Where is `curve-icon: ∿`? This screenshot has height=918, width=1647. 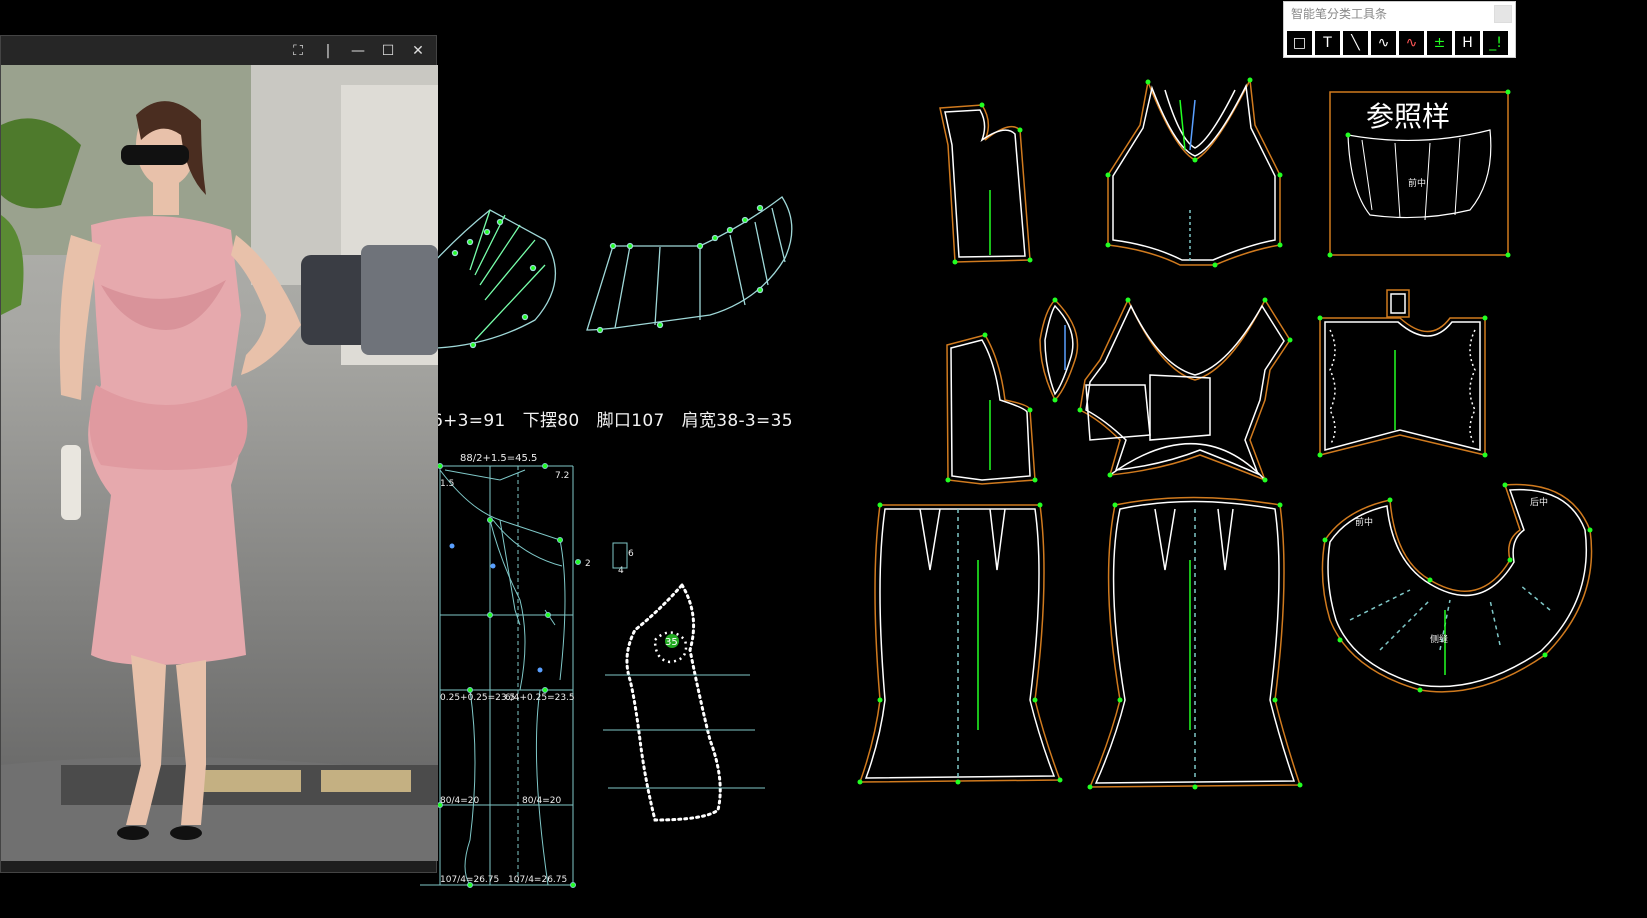
curve-icon: ∿ is located at coordinates (1383, 43).